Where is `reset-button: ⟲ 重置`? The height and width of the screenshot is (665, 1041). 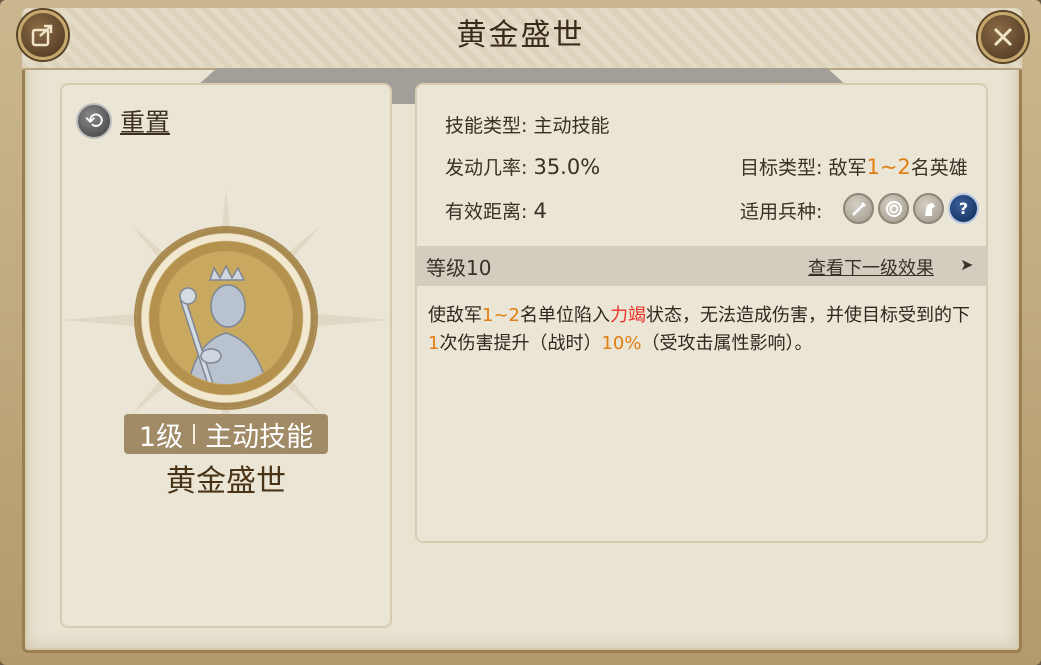 reset-button: ⟲ 重置 is located at coordinates (123, 121).